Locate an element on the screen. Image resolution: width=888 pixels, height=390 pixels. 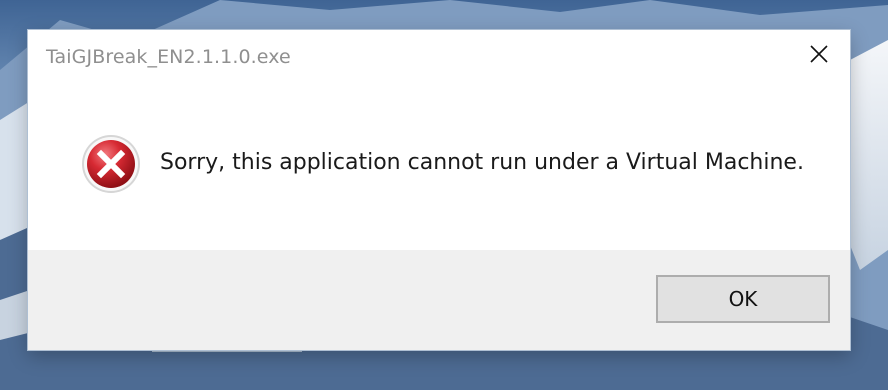
dialog-titlebar: TaiGJBreak_EN2.1.1.0.exe is located at coordinates (439, 58).